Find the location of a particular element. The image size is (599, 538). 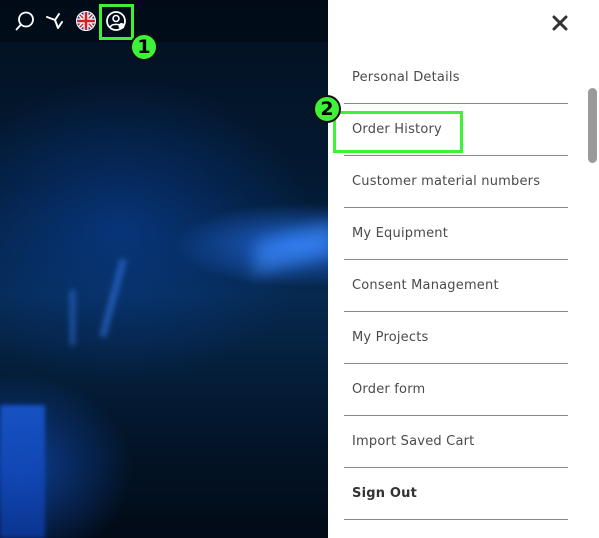

menu-item-sign-out: Sign Out is located at coordinates (456, 494).